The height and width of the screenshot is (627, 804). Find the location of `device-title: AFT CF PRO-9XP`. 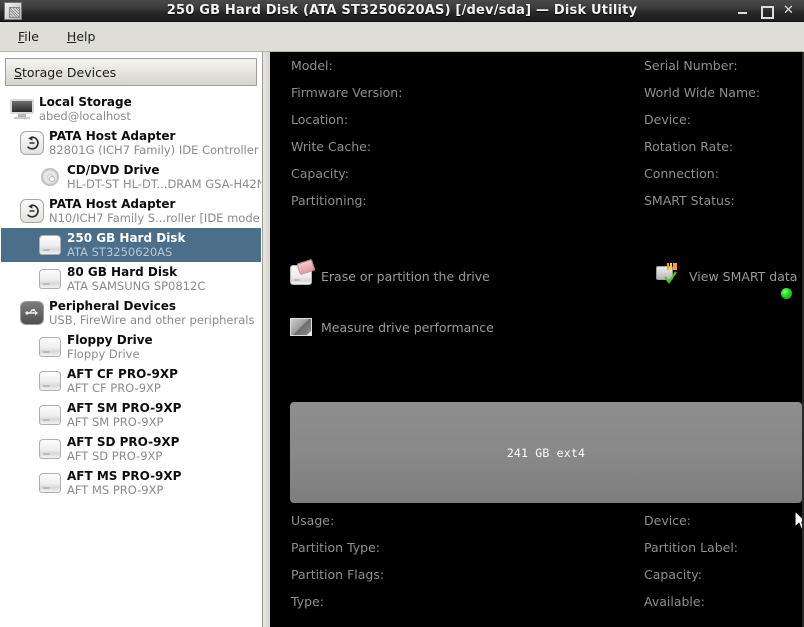

device-title: AFT CF PRO-9XP is located at coordinates (122, 374).